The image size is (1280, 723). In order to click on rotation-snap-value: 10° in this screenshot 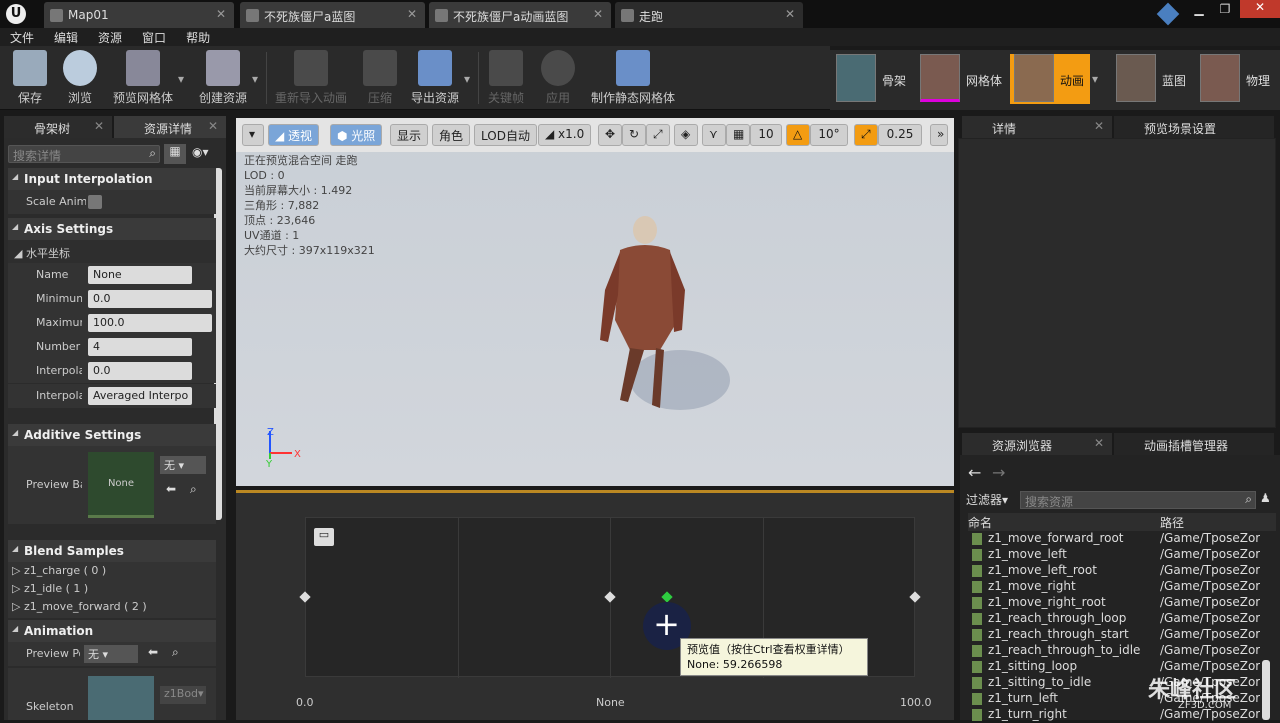, I will do `click(829, 135)`.